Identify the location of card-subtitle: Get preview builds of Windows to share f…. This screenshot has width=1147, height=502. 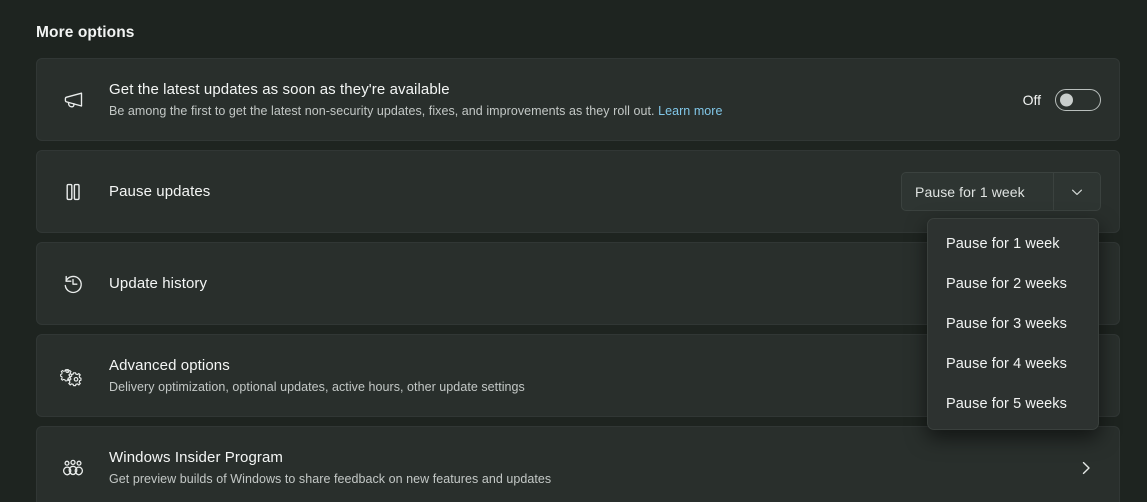
(330, 478).